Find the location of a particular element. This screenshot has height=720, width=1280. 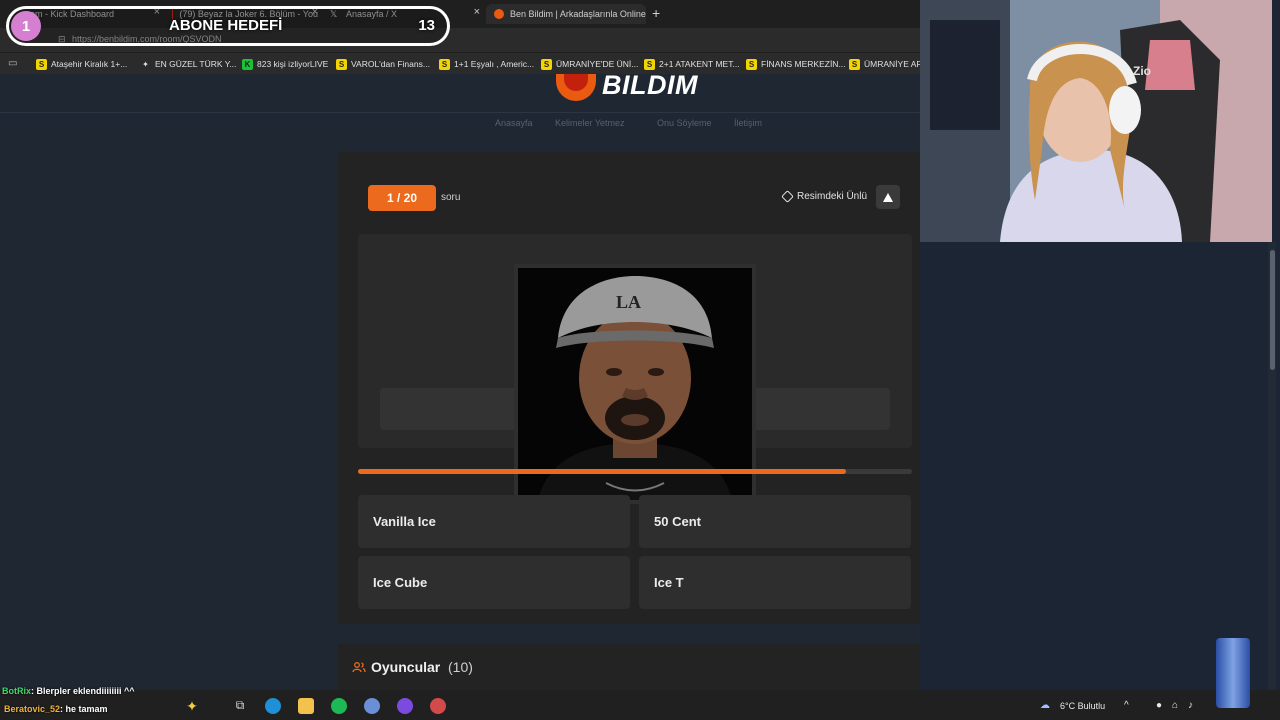

nav-link-onu-soyleme: Onu Söyleme is located at coordinates (684, 123).